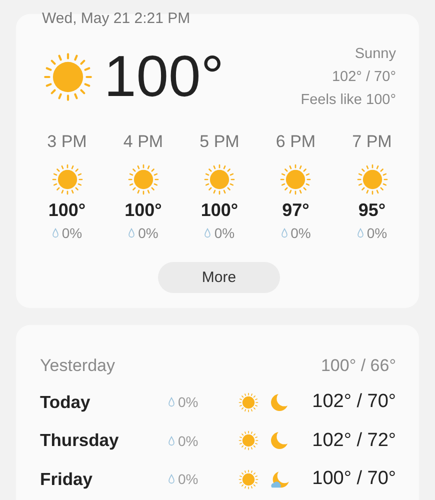  I want to click on hour-label: 3 PM, so click(67, 142).